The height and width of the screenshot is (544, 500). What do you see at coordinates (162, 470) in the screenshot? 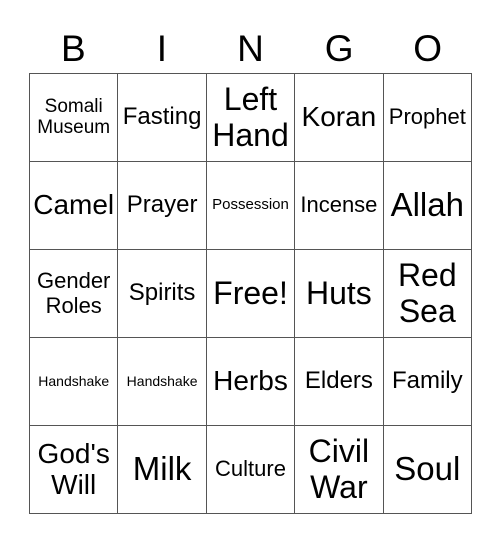
I see `bingo-cell: Milk` at bounding box center [162, 470].